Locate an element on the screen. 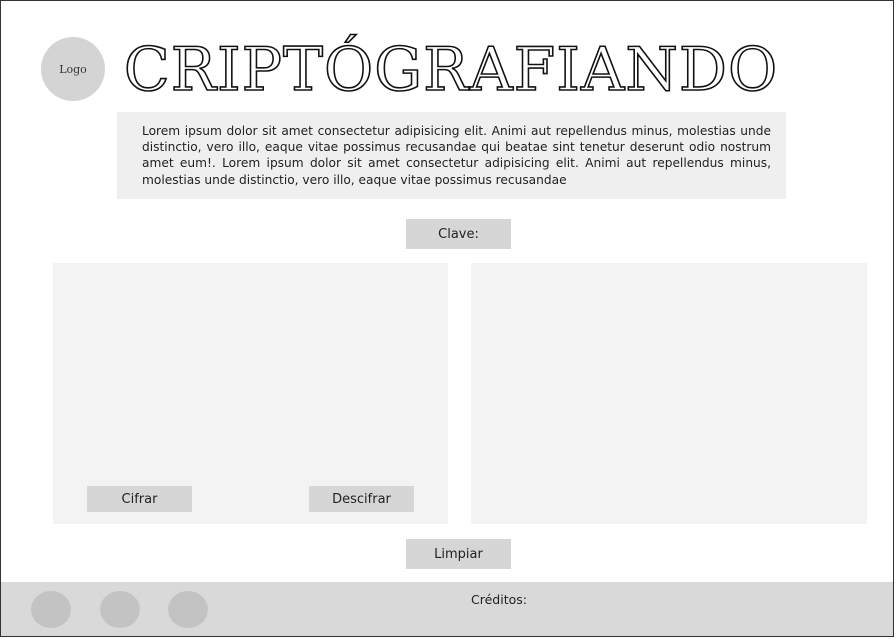 The height and width of the screenshot is (639, 896). key-label: Clave: is located at coordinates (458, 234).